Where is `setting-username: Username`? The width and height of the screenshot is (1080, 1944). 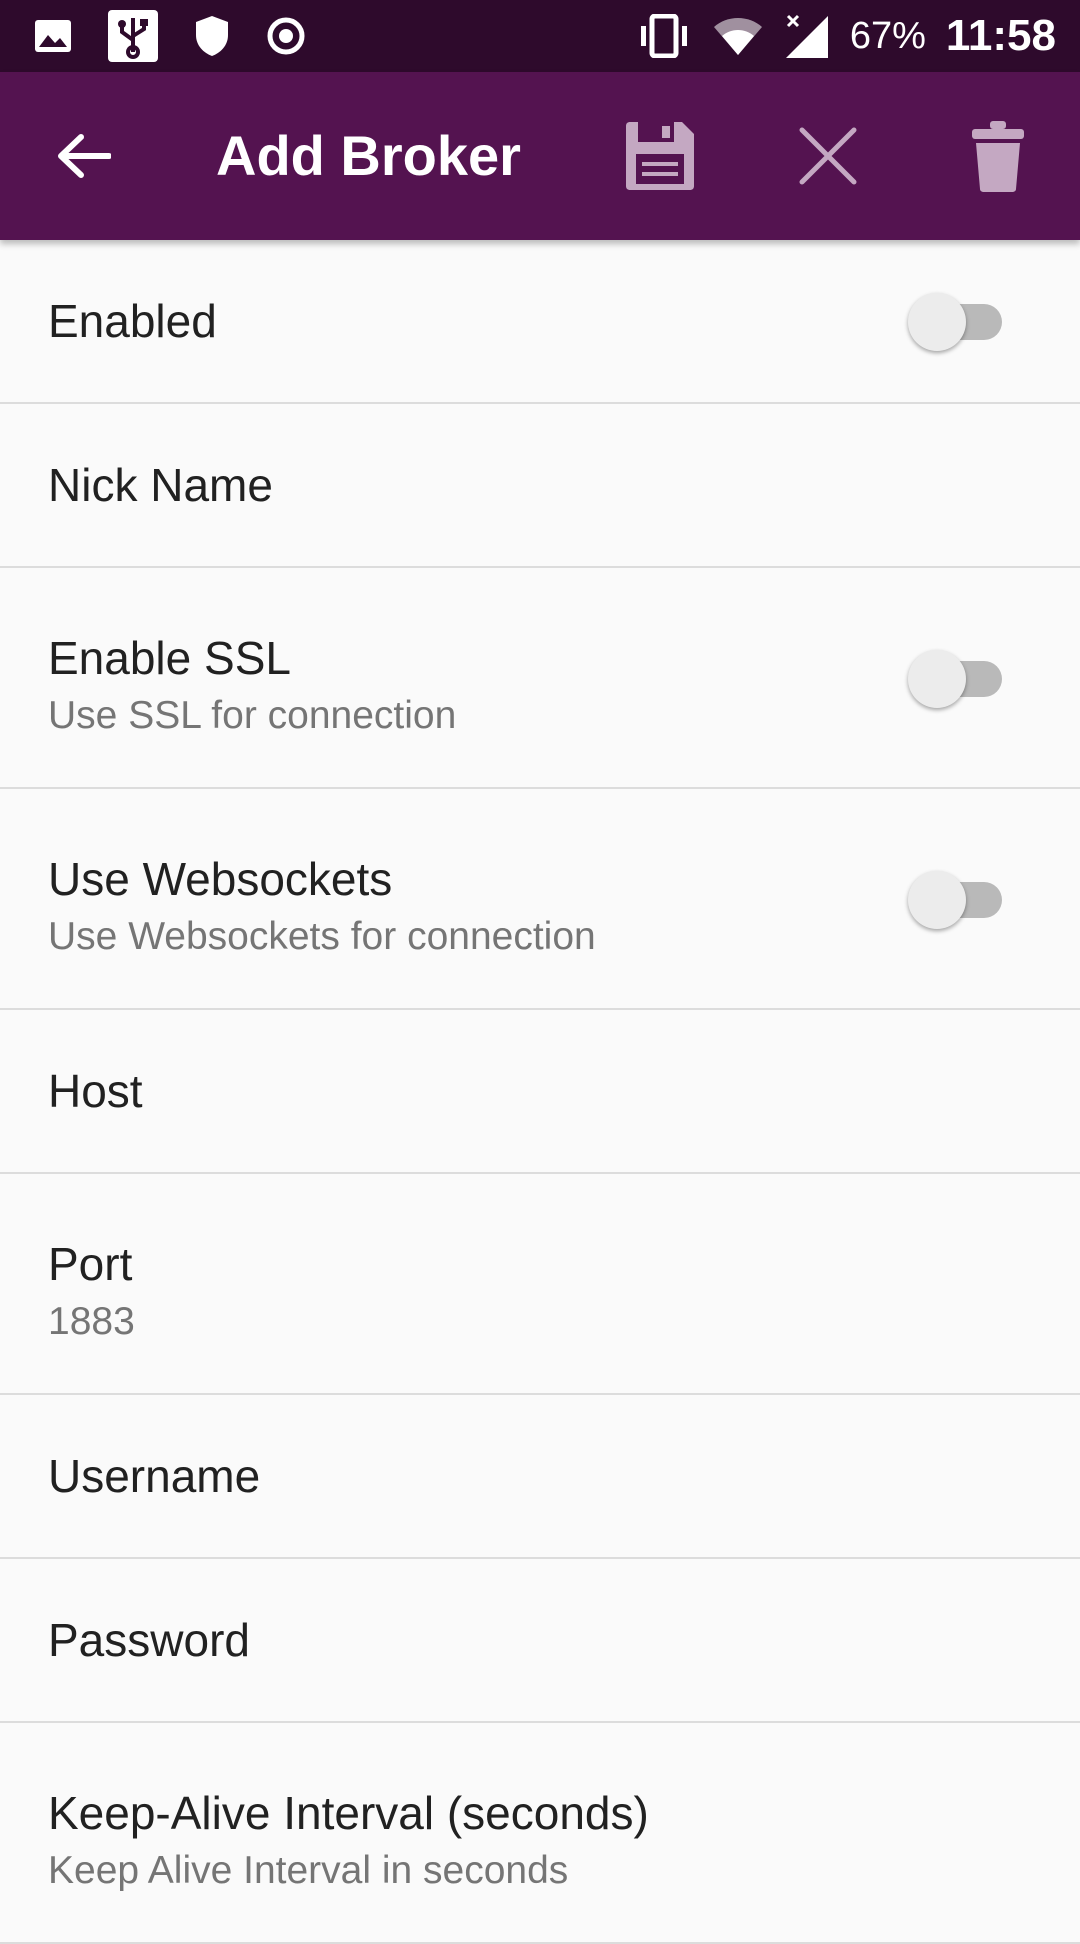
setting-username: Username is located at coordinates (540, 1477).